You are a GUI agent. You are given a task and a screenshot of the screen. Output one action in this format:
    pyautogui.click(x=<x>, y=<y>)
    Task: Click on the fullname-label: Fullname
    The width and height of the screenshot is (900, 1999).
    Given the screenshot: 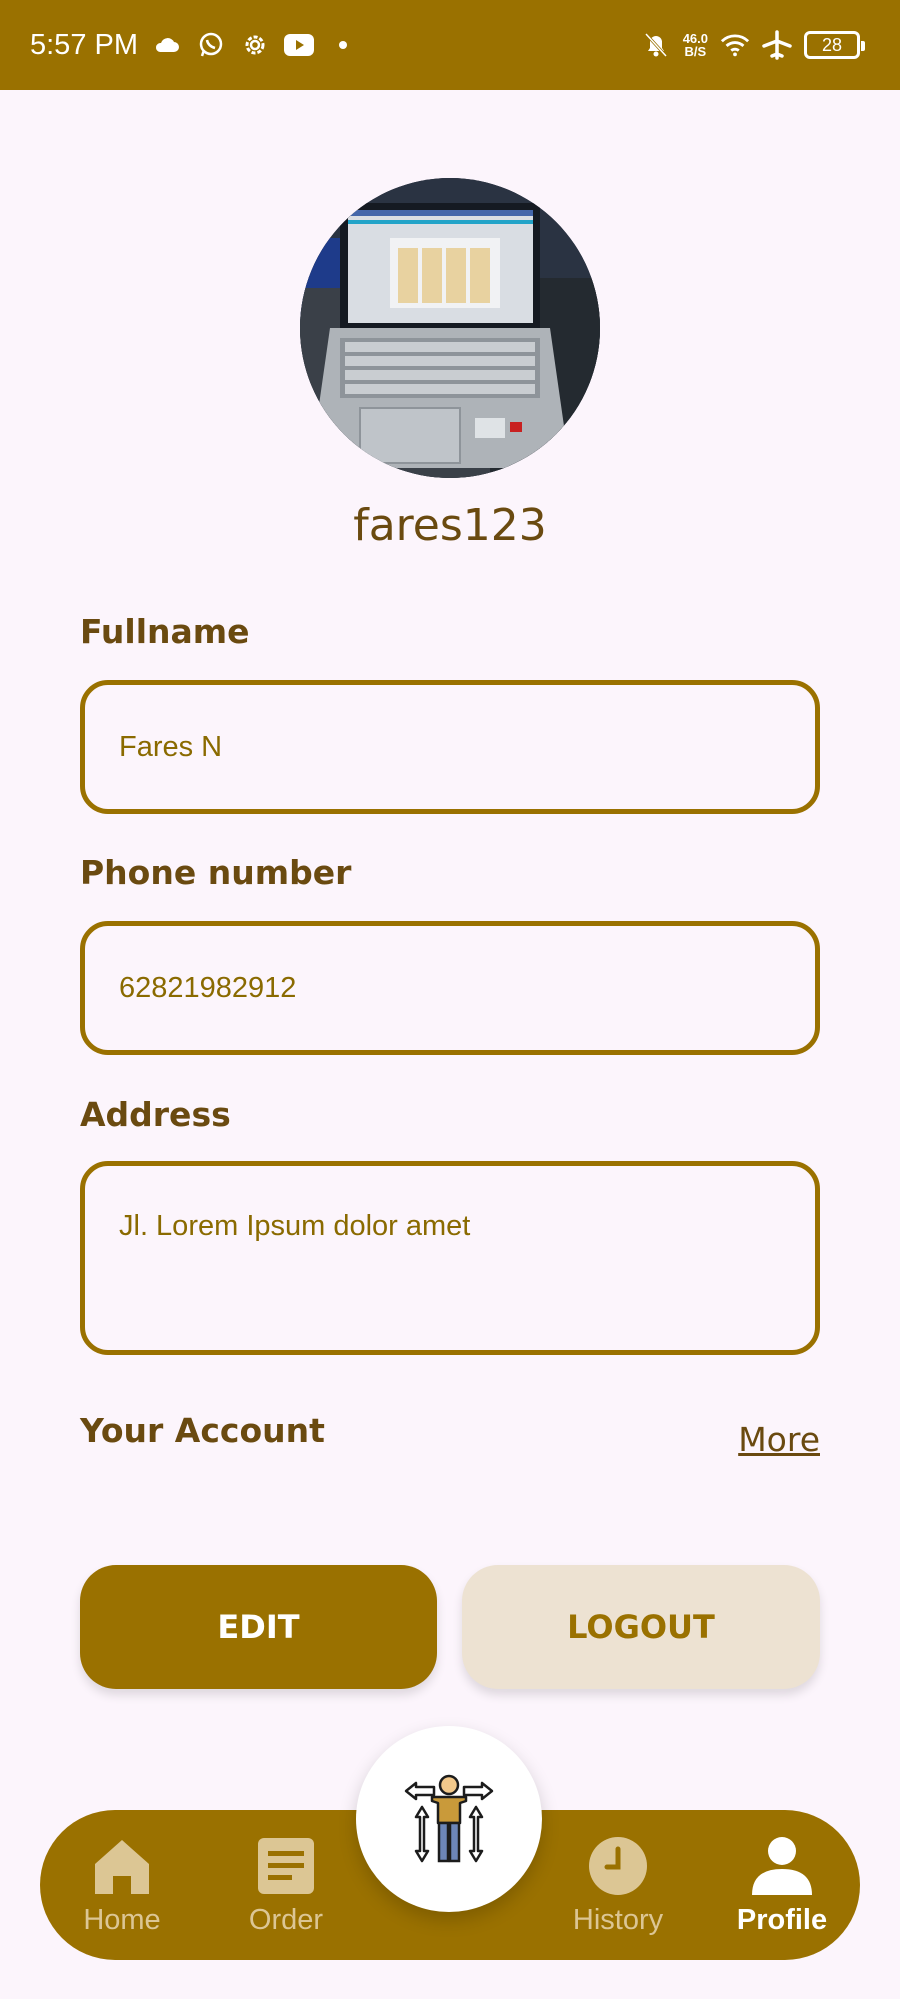 What is the action you would take?
    pyautogui.click(x=165, y=631)
    